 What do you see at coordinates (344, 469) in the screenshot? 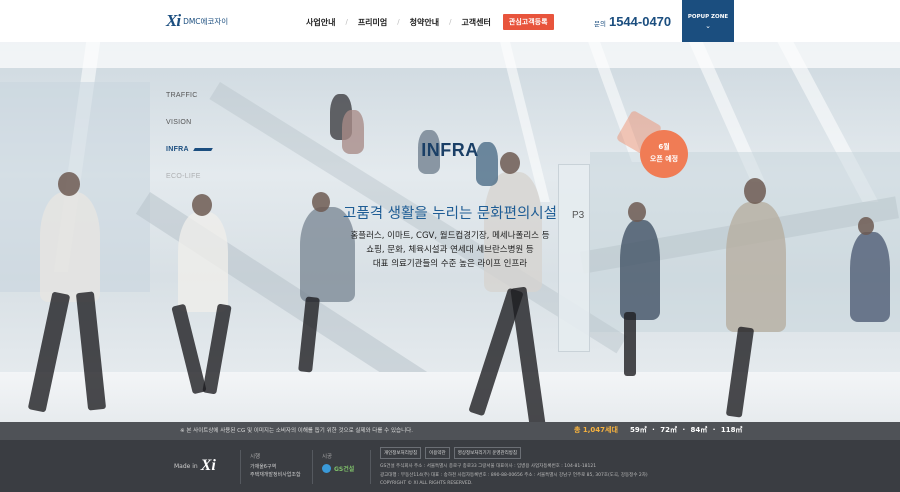
I see `gs-logo-text: GS건설` at bounding box center [344, 469].